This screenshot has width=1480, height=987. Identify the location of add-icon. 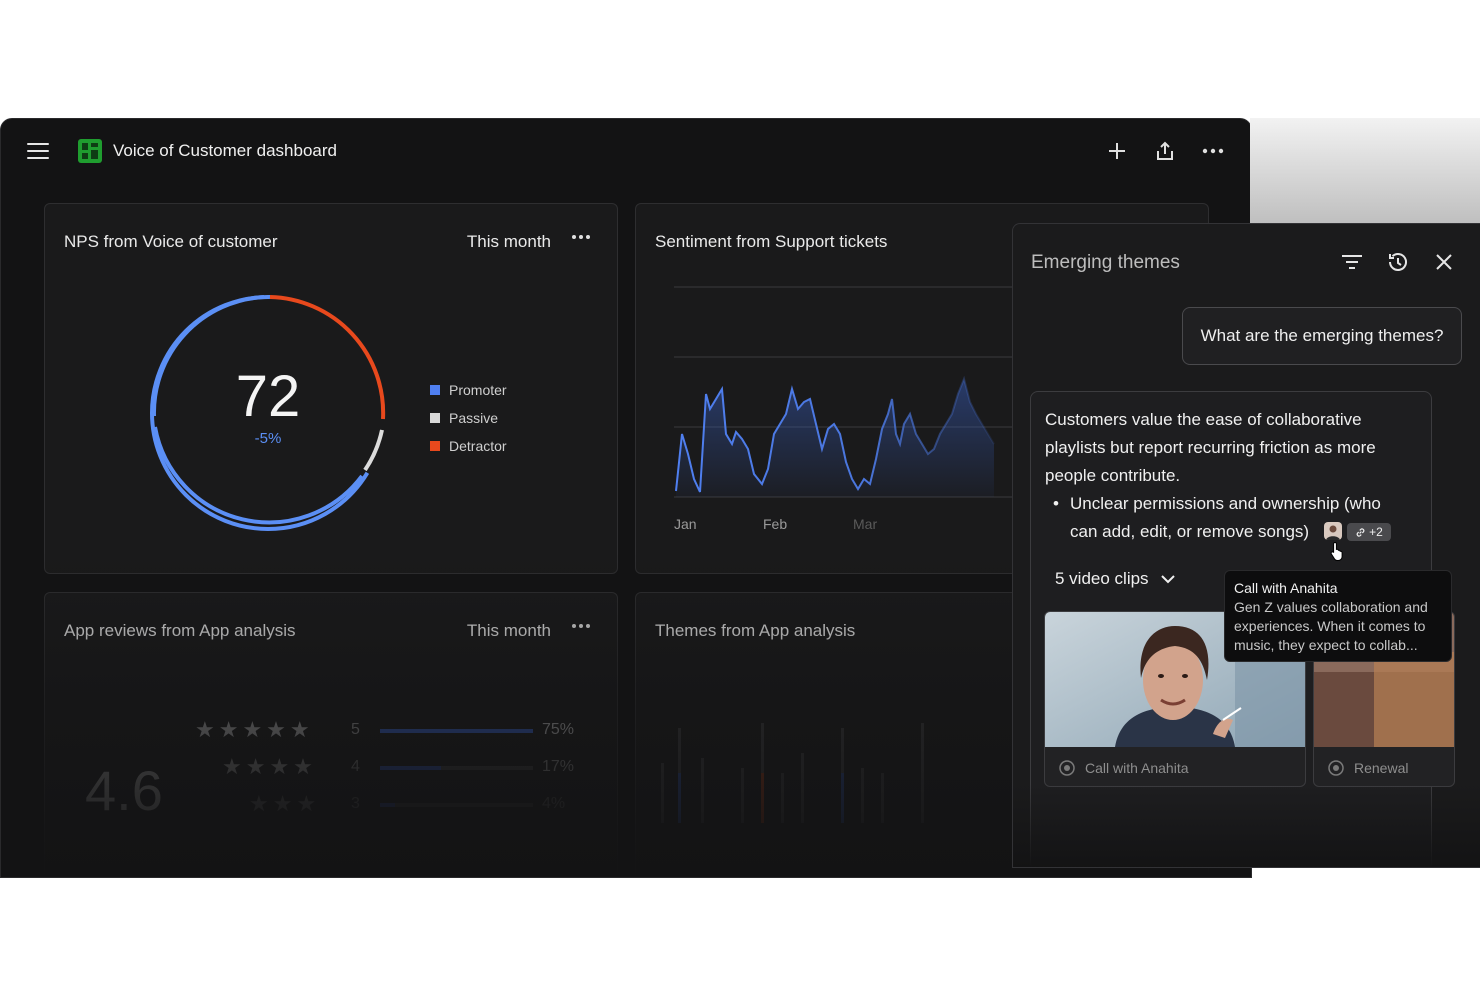
(1117, 151).